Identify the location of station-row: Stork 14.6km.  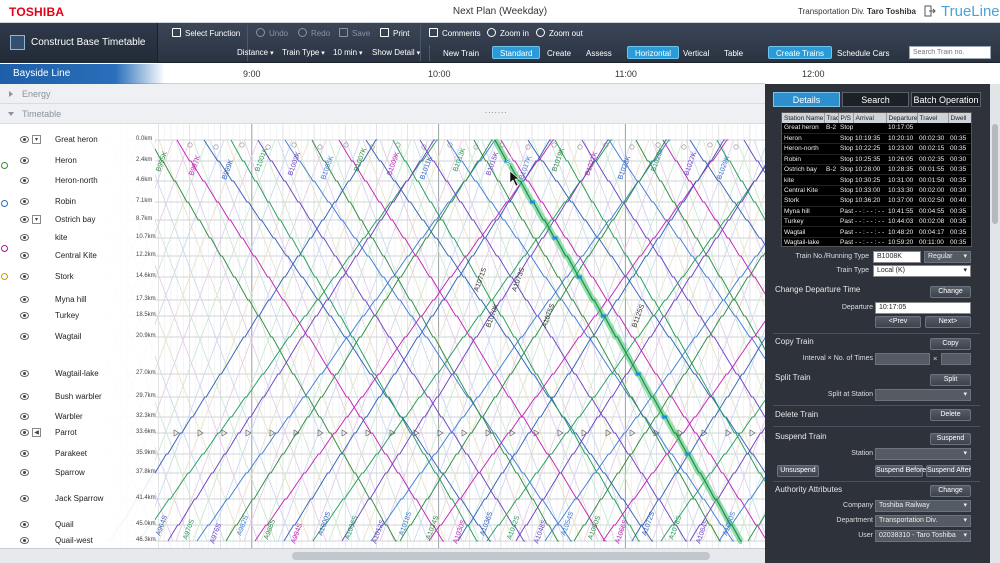
(78, 277).